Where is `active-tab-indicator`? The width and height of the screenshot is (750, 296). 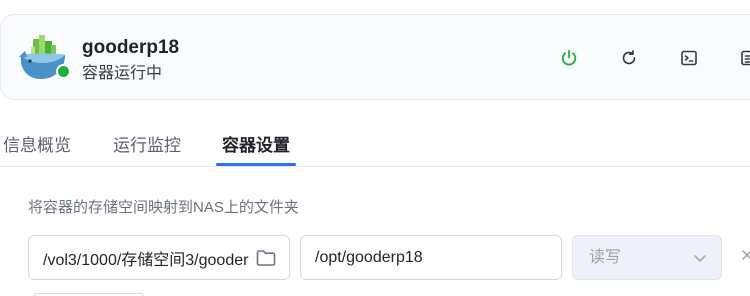 active-tab-indicator is located at coordinates (256, 164).